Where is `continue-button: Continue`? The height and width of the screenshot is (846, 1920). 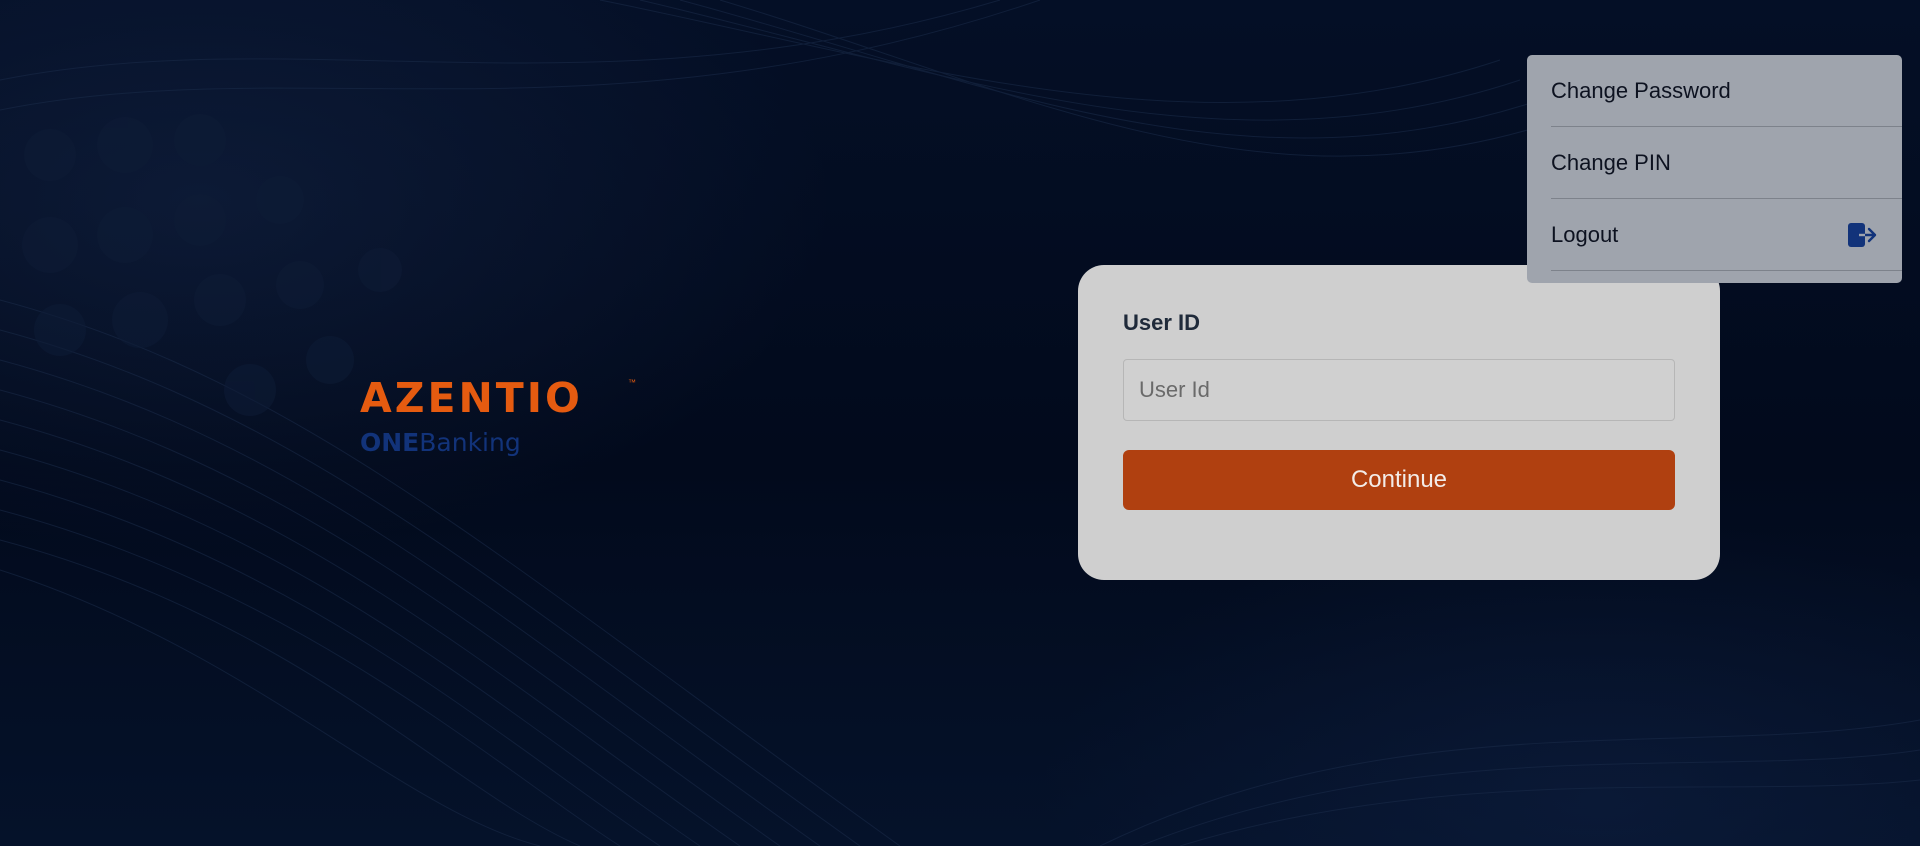 continue-button: Continue is located at coordinates (1399, 480).